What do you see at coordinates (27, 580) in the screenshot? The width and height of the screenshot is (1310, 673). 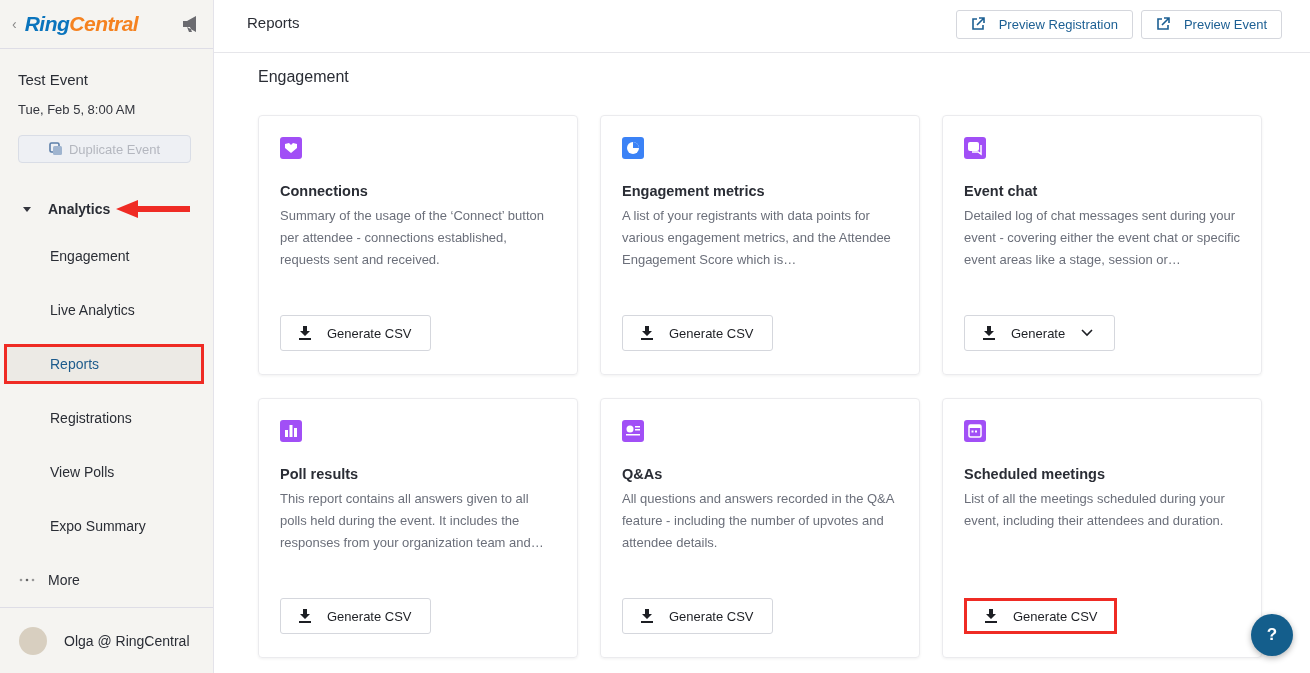 I see `more-icon` at bounding box center [27, 580].